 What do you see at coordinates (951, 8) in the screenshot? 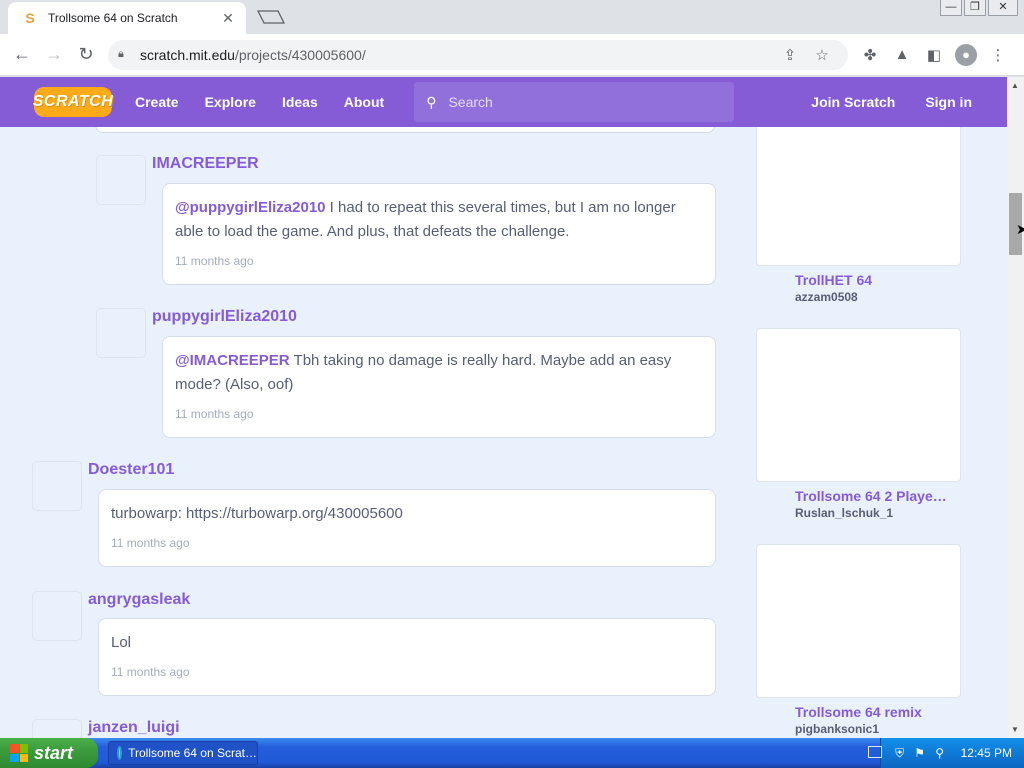
I see `minimize-icon: —` at bounding box center [951, 8].